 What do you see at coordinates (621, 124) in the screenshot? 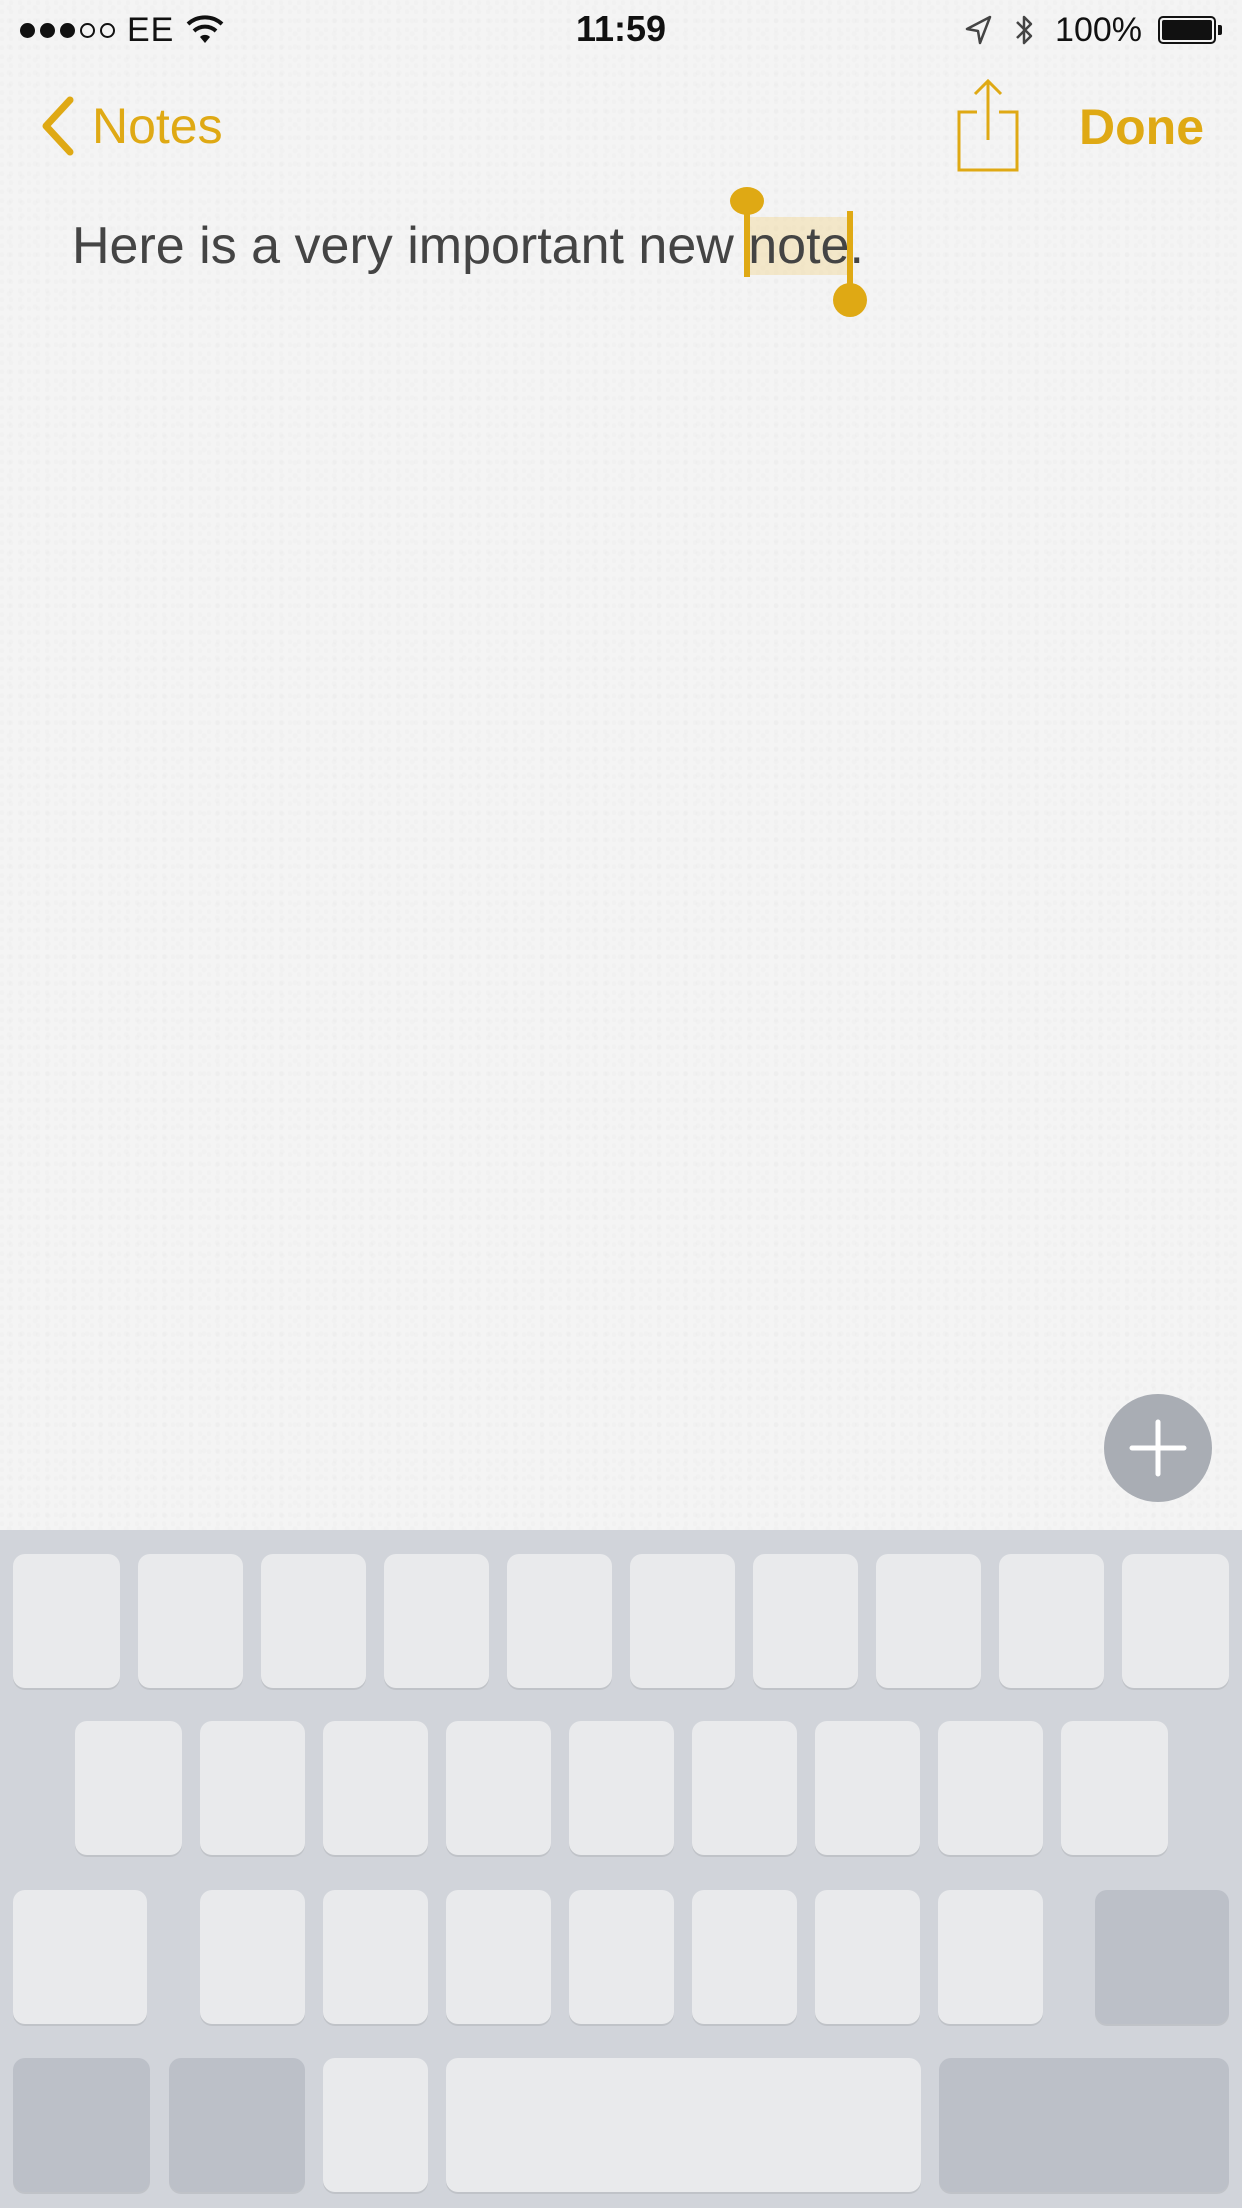
I see `navigation-bar: Notes Done` at bounding box center [621, 124].